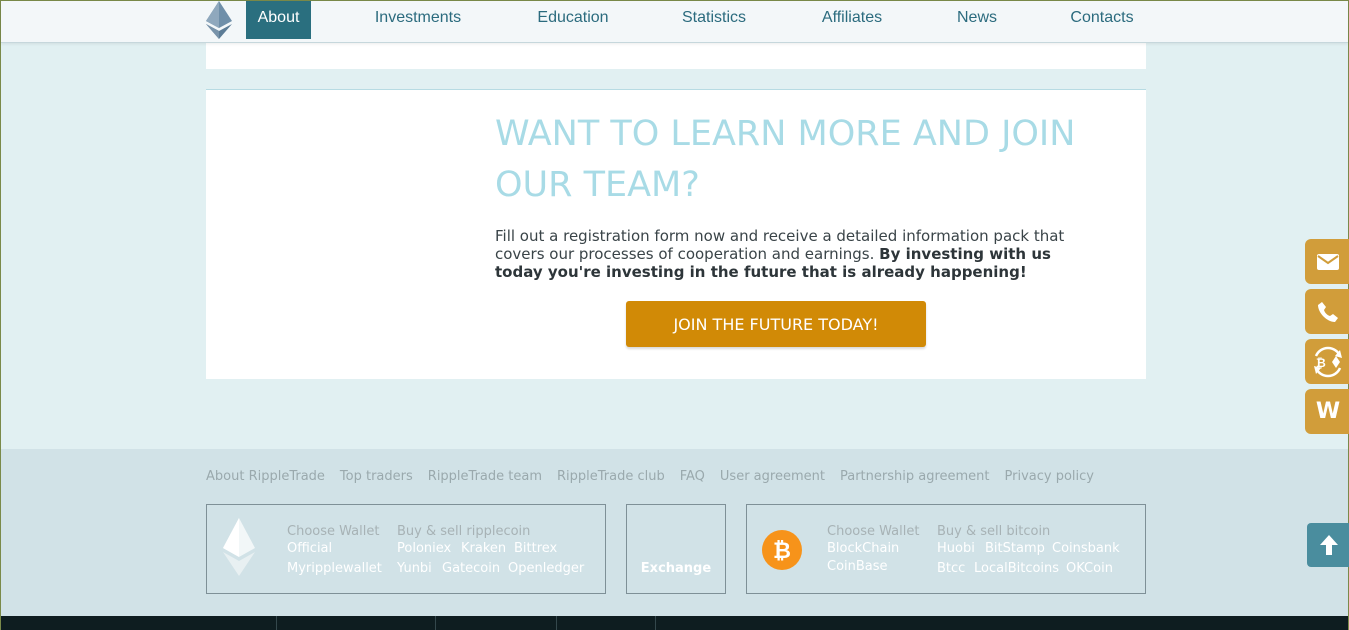  Describe the element at coordinates (1086, 549) in the screenshot. I see `bitcoin-exchange-coinsbank: Coinsbank` at that location.